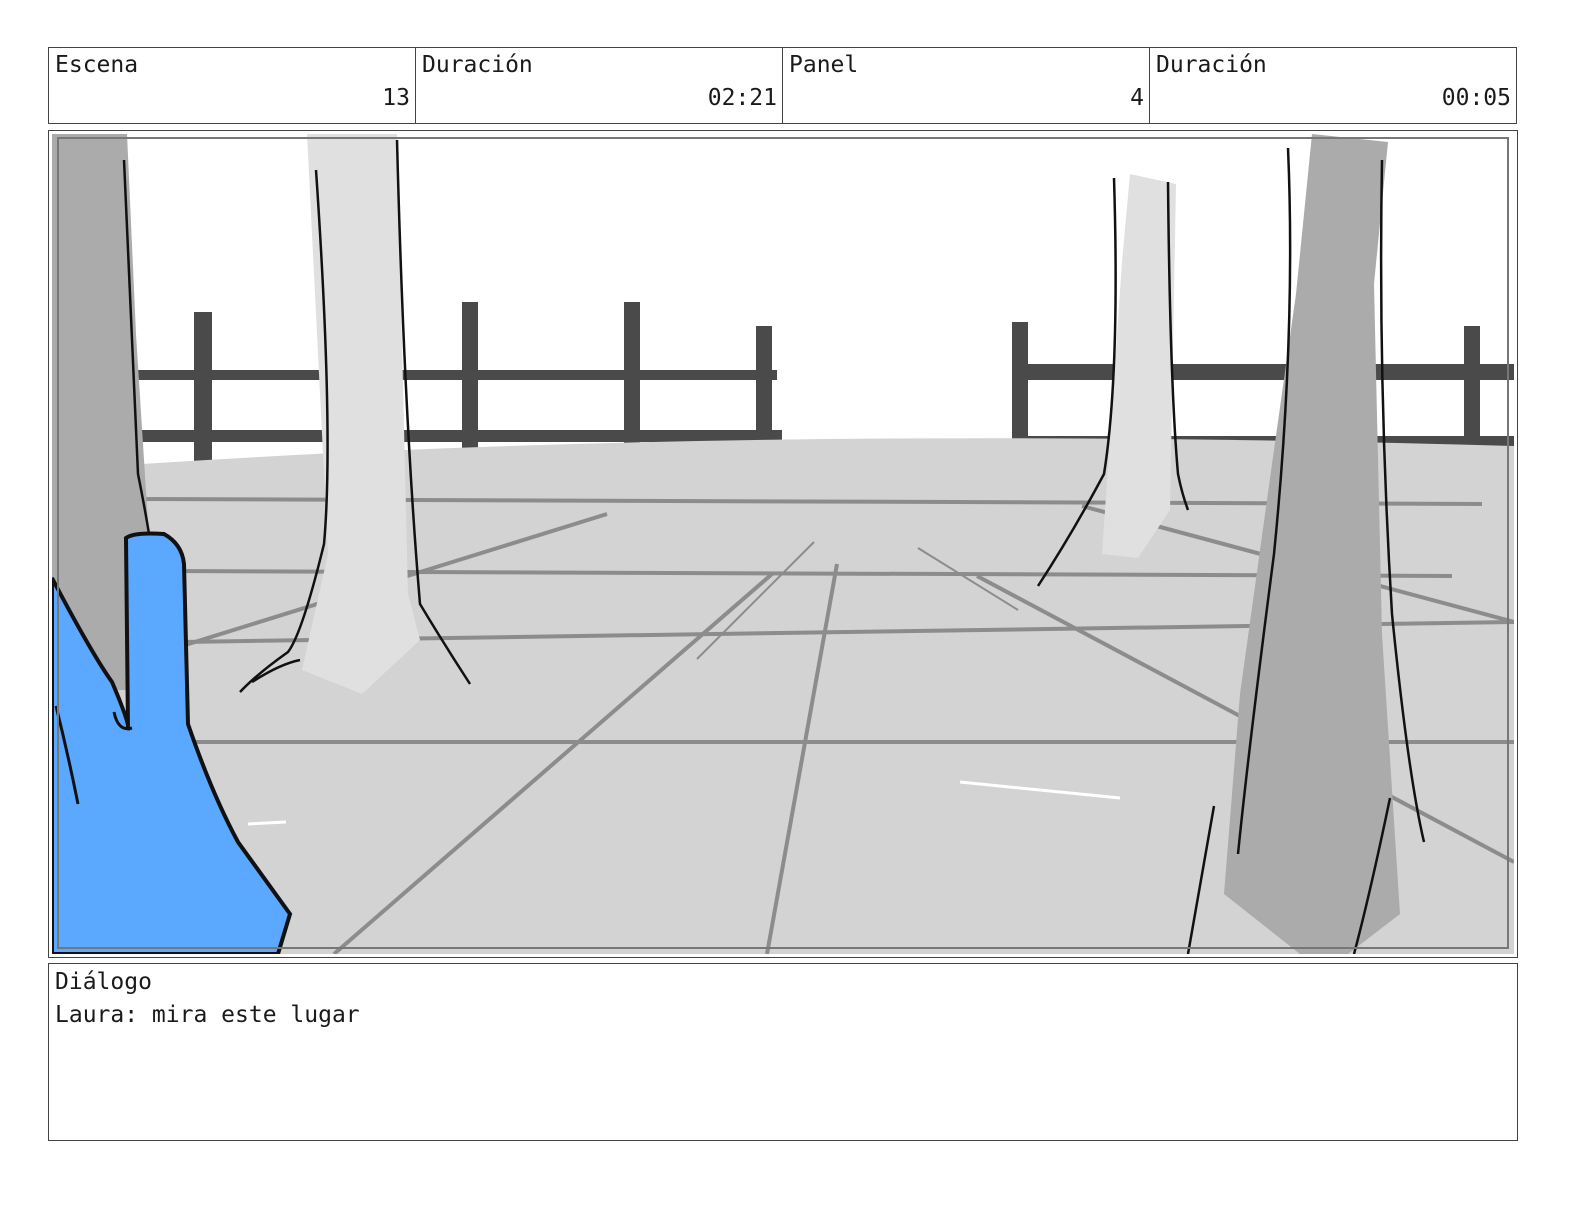  What do you see at coordinates (1333, 85) in the screenshot?
I see `panel-duration-cell: Duración 00:05` at bounding box center [1333, 85].